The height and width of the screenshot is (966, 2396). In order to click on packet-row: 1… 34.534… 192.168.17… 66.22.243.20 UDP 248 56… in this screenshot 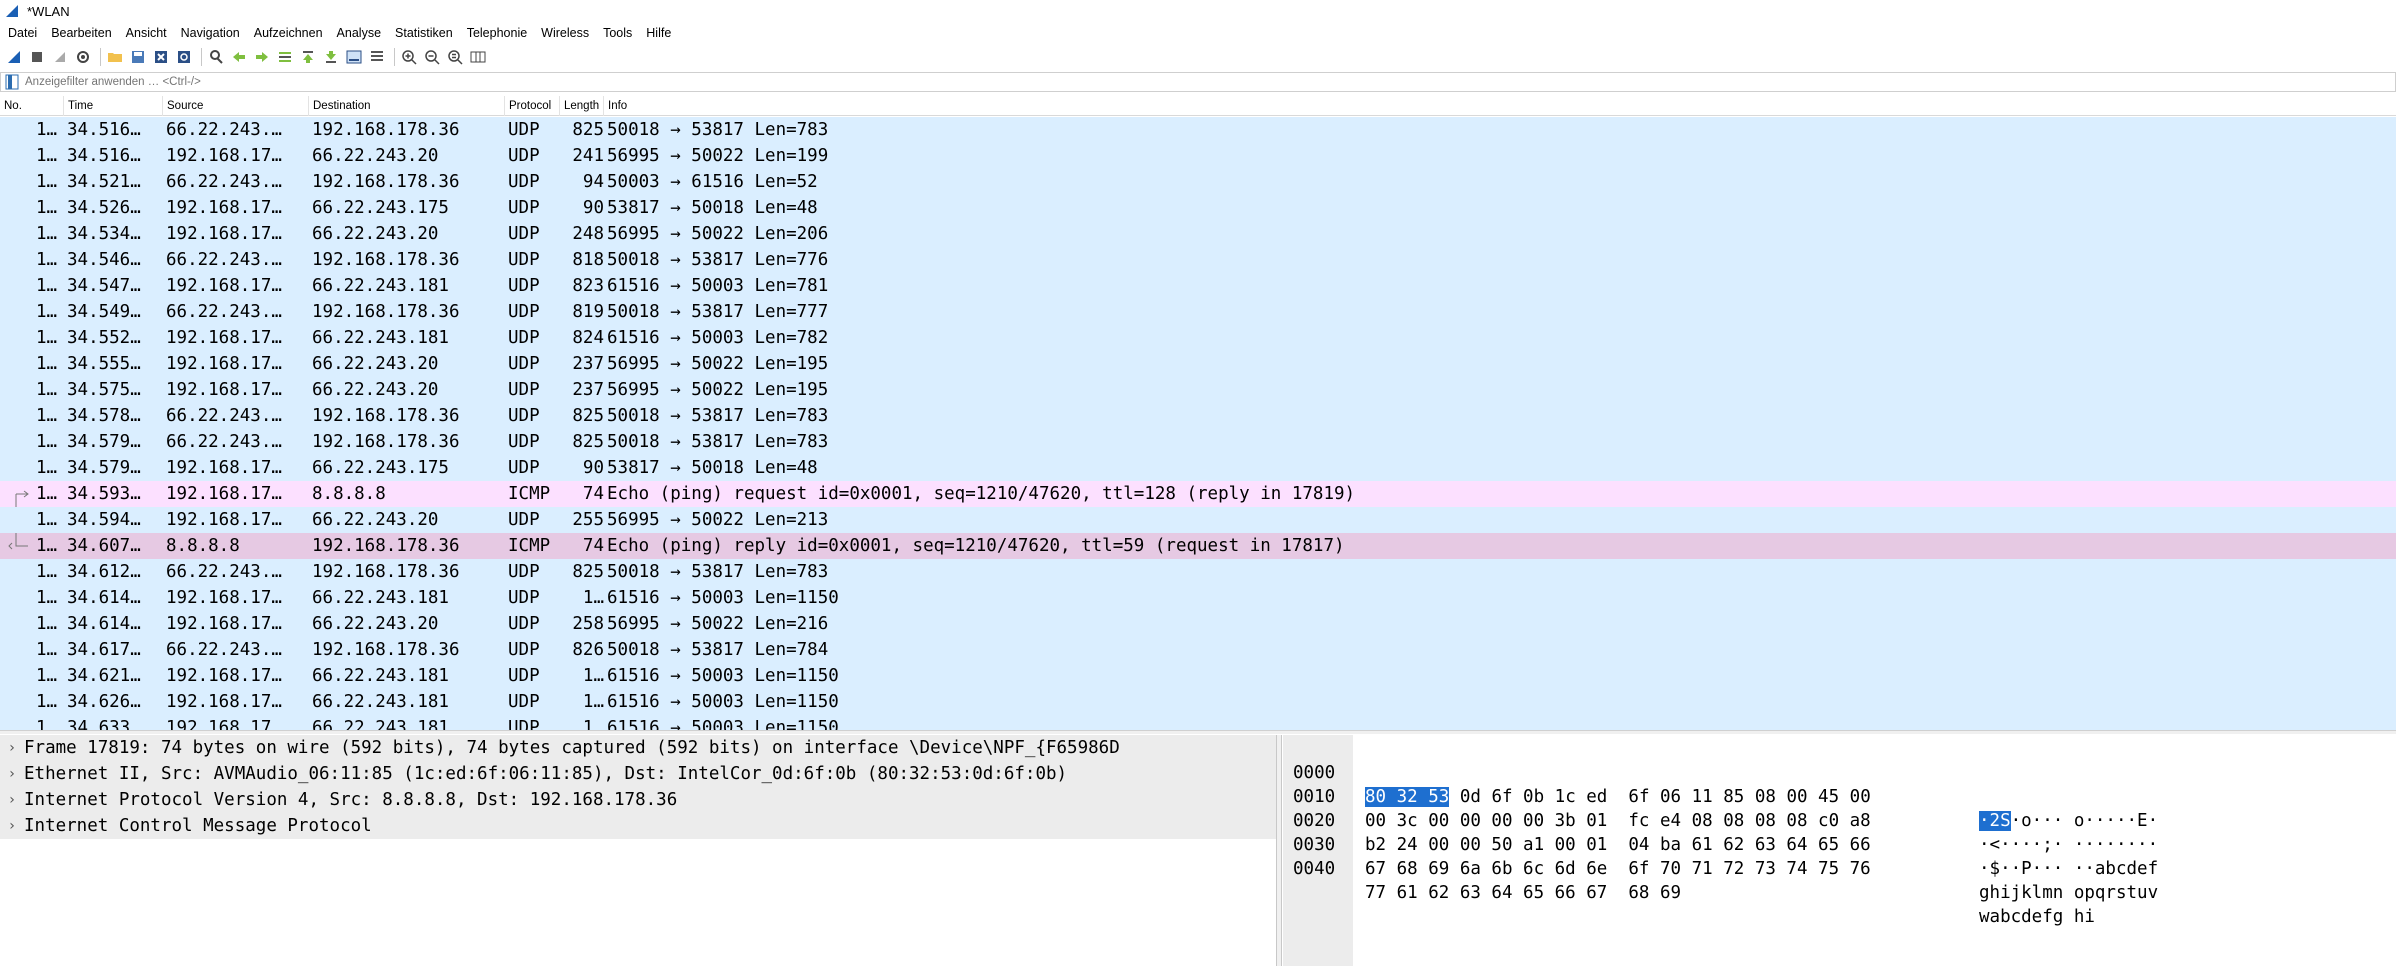, I will do `click(1198, 234)`.